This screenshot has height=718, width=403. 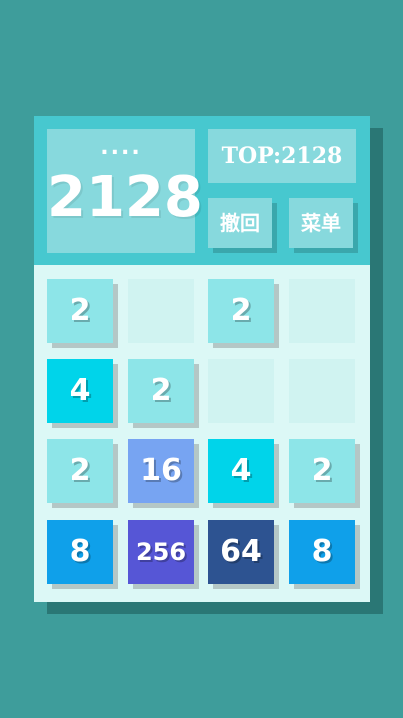 I want to click on undo-button: 撤回, so click(x=240, y=223).